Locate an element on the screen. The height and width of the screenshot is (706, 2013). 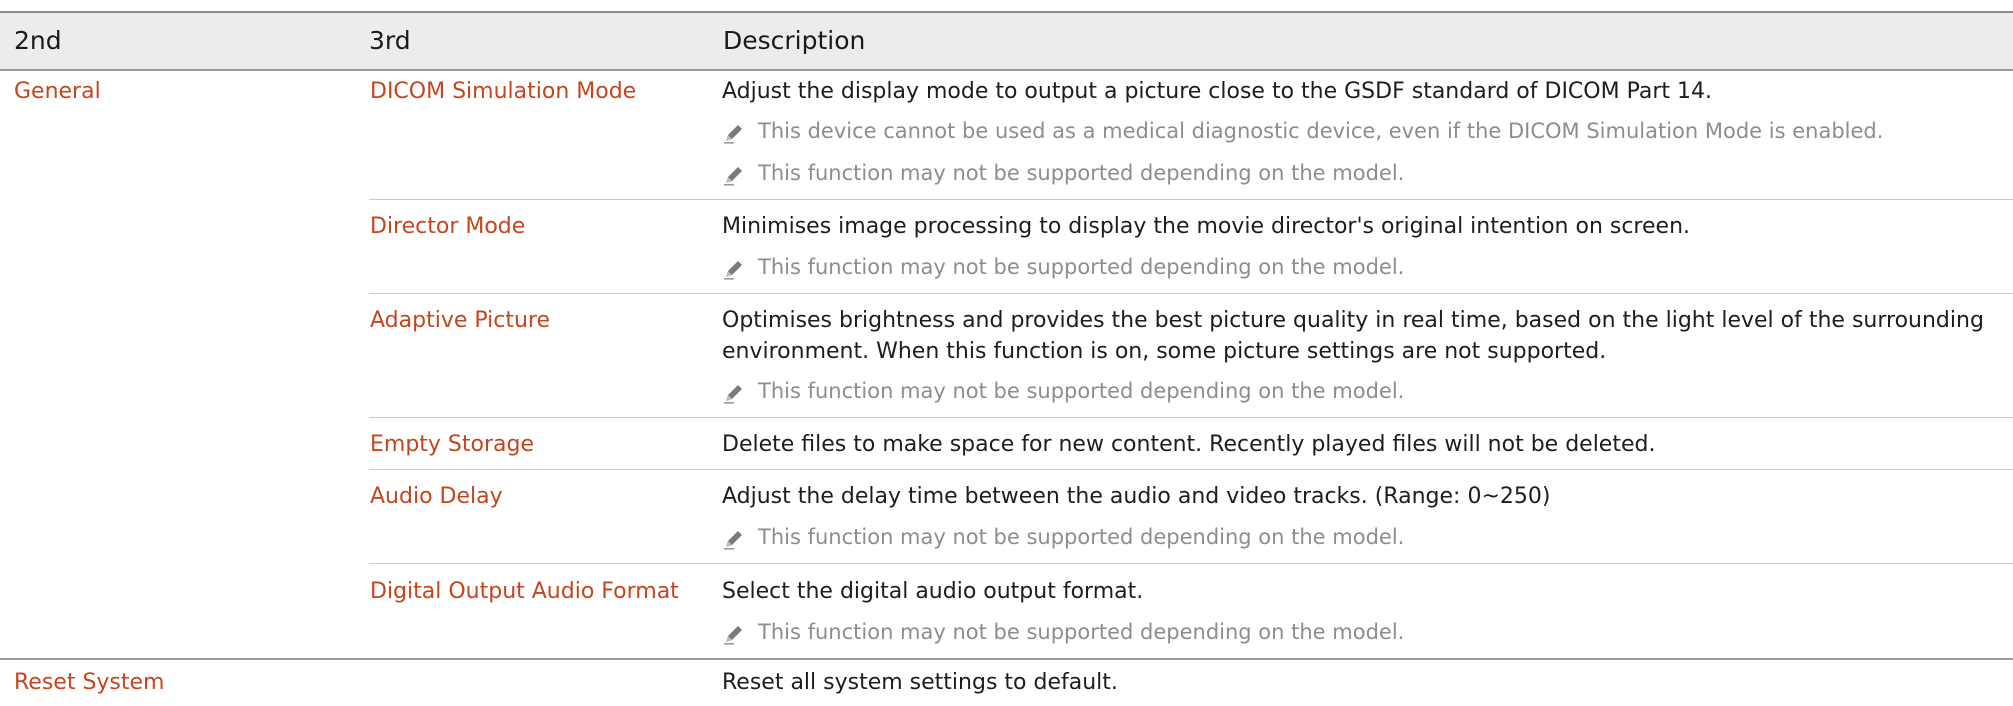
description-reset-system: Reset all system settings to default. is located at coordinates (920, 682).